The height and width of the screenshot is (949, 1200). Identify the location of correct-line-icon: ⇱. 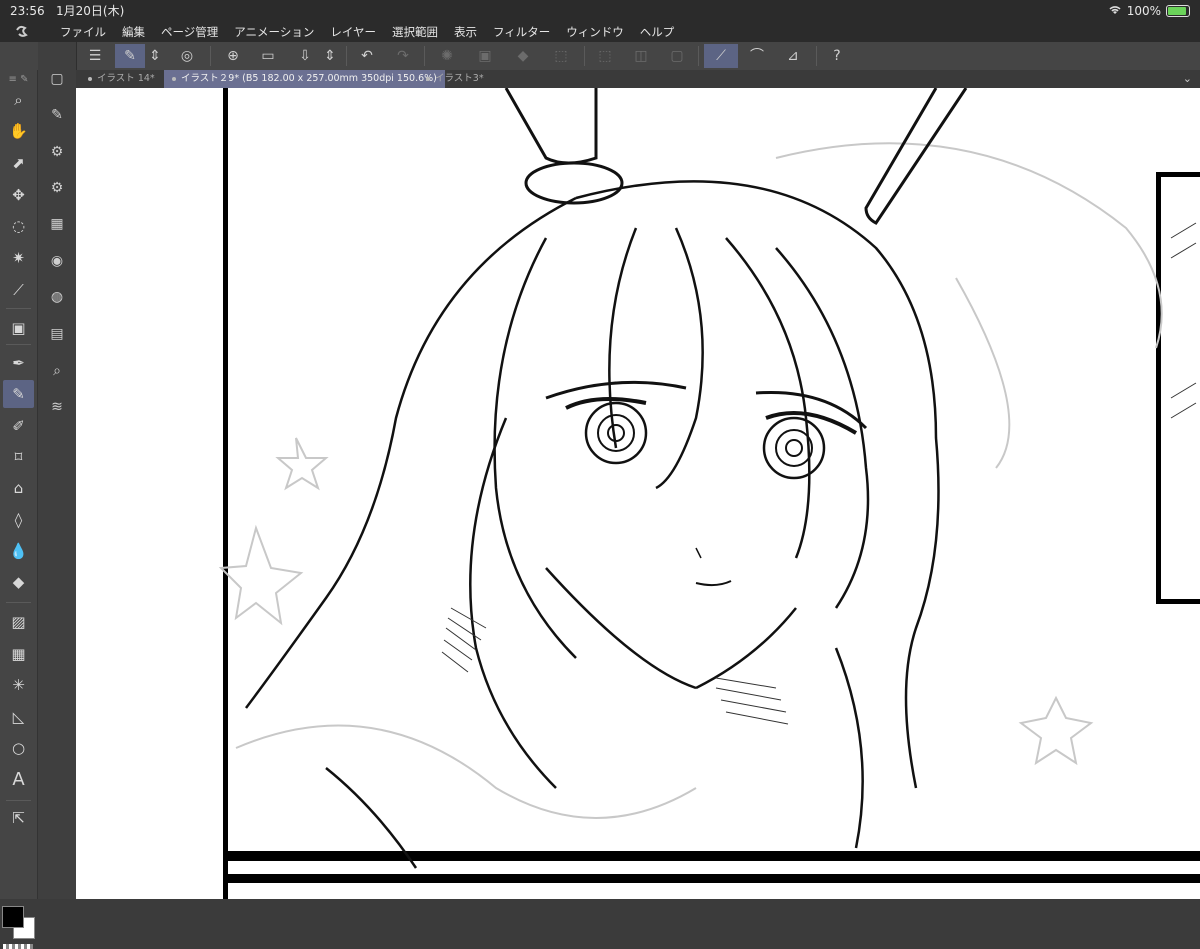
(18, 818).